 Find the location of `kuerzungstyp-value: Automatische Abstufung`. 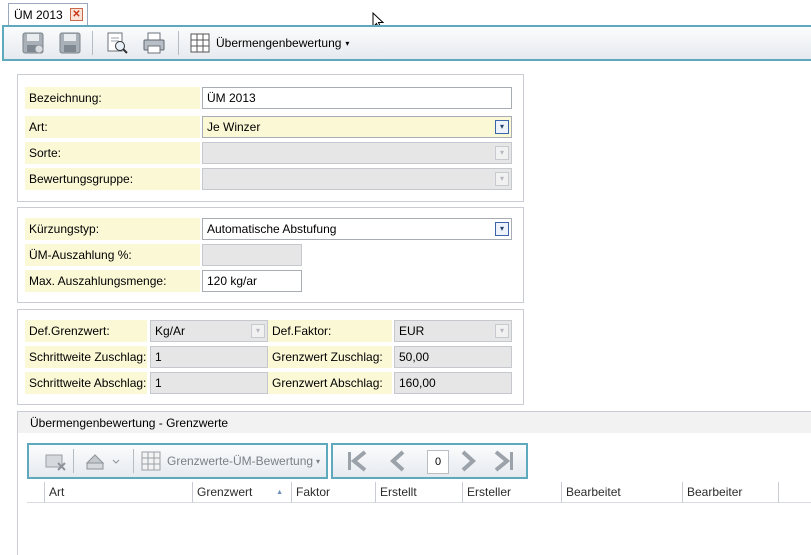

kuerzungstyp-value: Automatische Abstufung is located at coordinates (272, 229).